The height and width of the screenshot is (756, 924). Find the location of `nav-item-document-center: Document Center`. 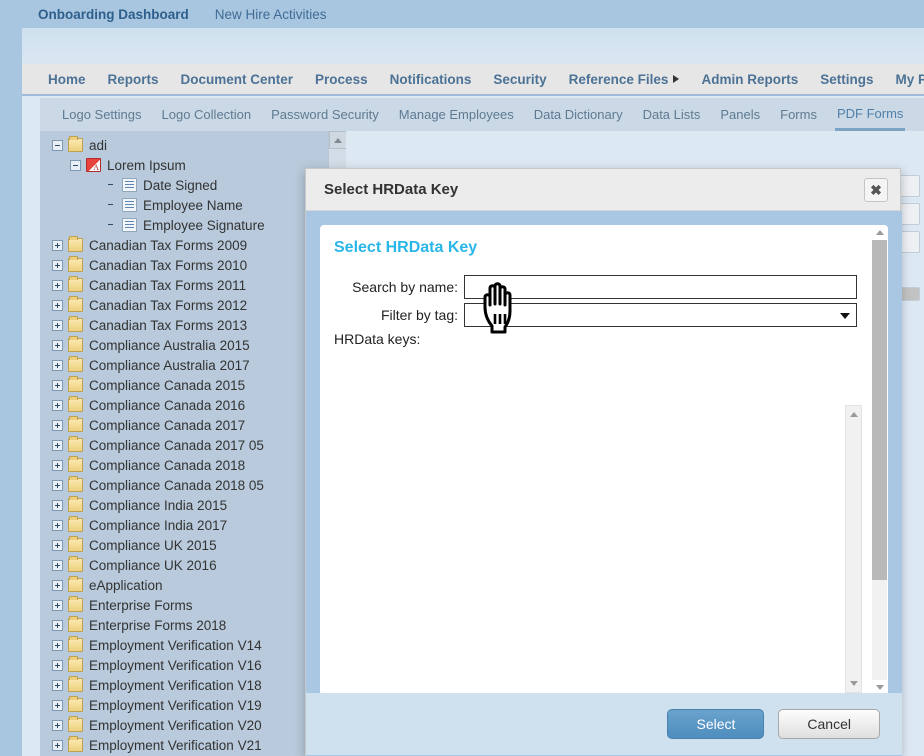

nav-item-document-center: Document Center is located at coordinates (237, 79).